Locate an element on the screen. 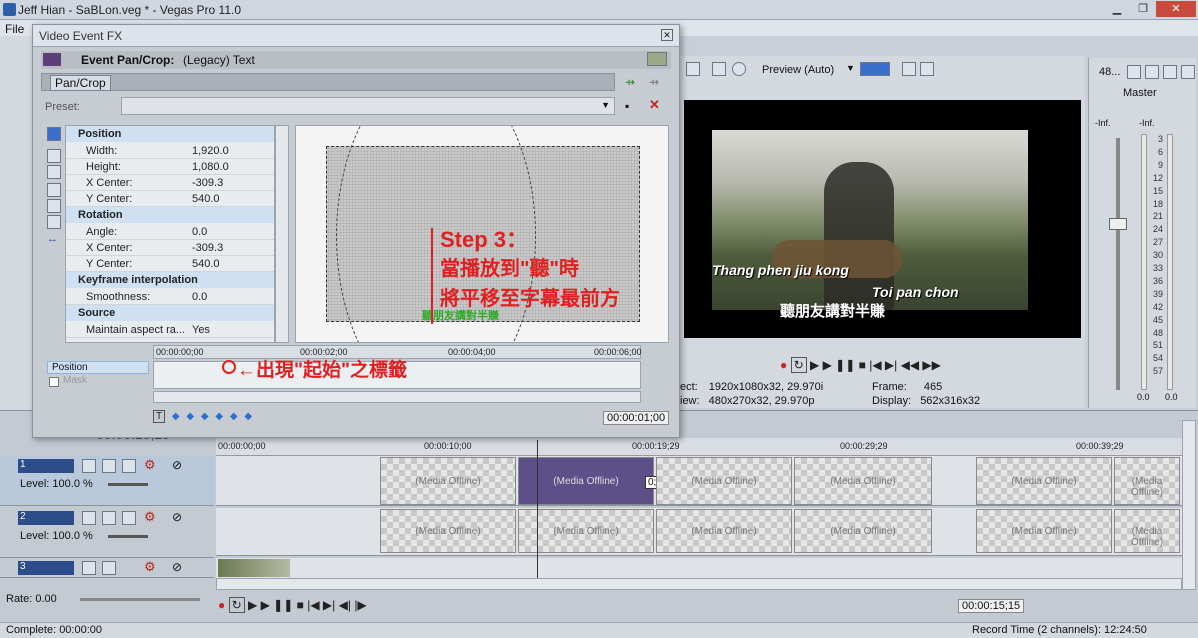 The width and height of the screenshot is (1198, 638). delete-keyframe-icon: ◆ is located at coordinates (248, 416).